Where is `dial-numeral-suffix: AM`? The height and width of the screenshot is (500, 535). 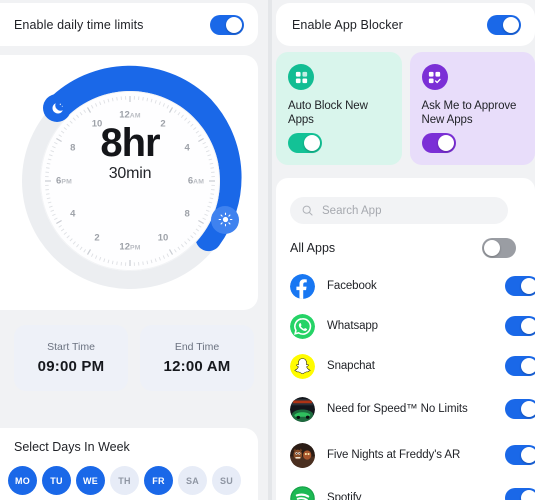 dial-numeral-suffix: AM is located at coordinates (199, 182).